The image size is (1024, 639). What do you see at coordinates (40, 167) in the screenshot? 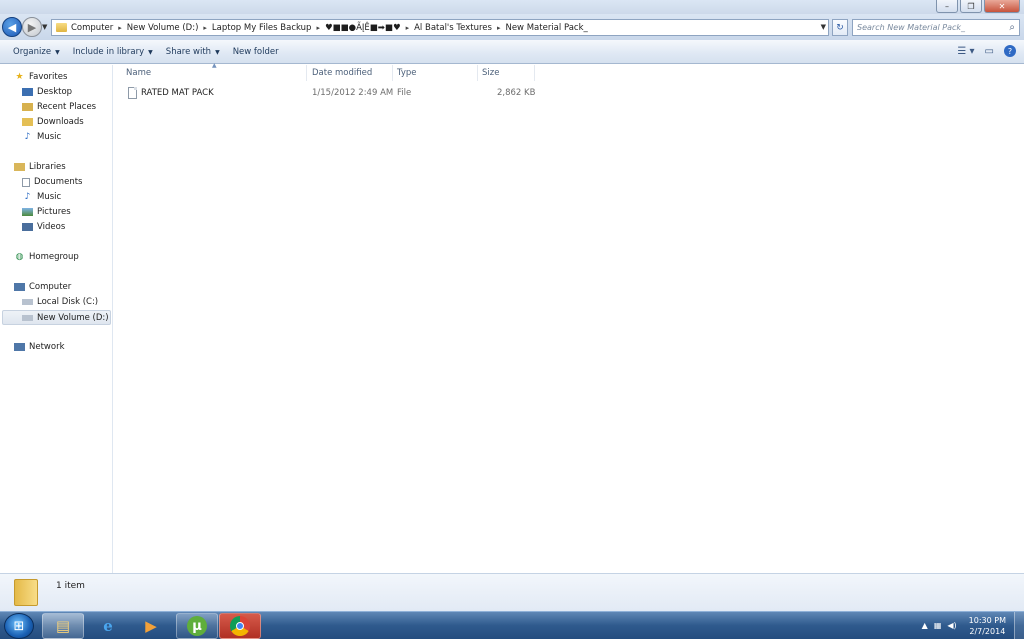
I see `nav-libraries: Libraries` at bounding box center [40, 167].